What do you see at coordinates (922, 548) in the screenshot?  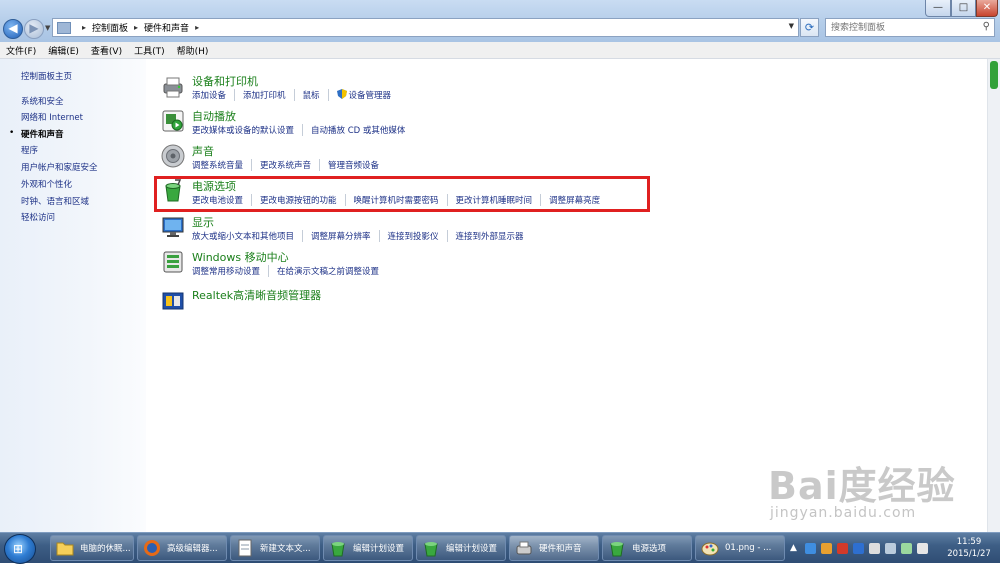 I see `volume-icon` at bounding box center [922, 548].